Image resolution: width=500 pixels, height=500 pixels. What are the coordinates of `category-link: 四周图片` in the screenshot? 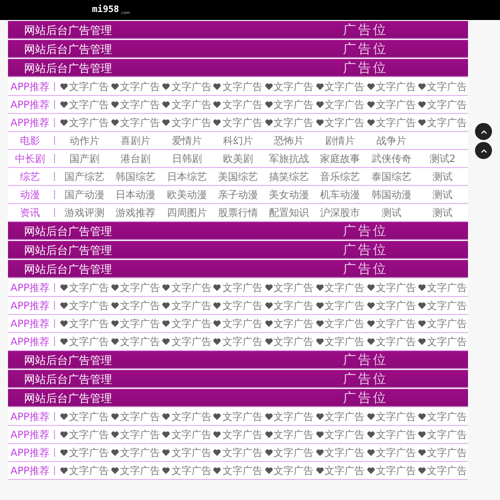 It's located at (186, 213).